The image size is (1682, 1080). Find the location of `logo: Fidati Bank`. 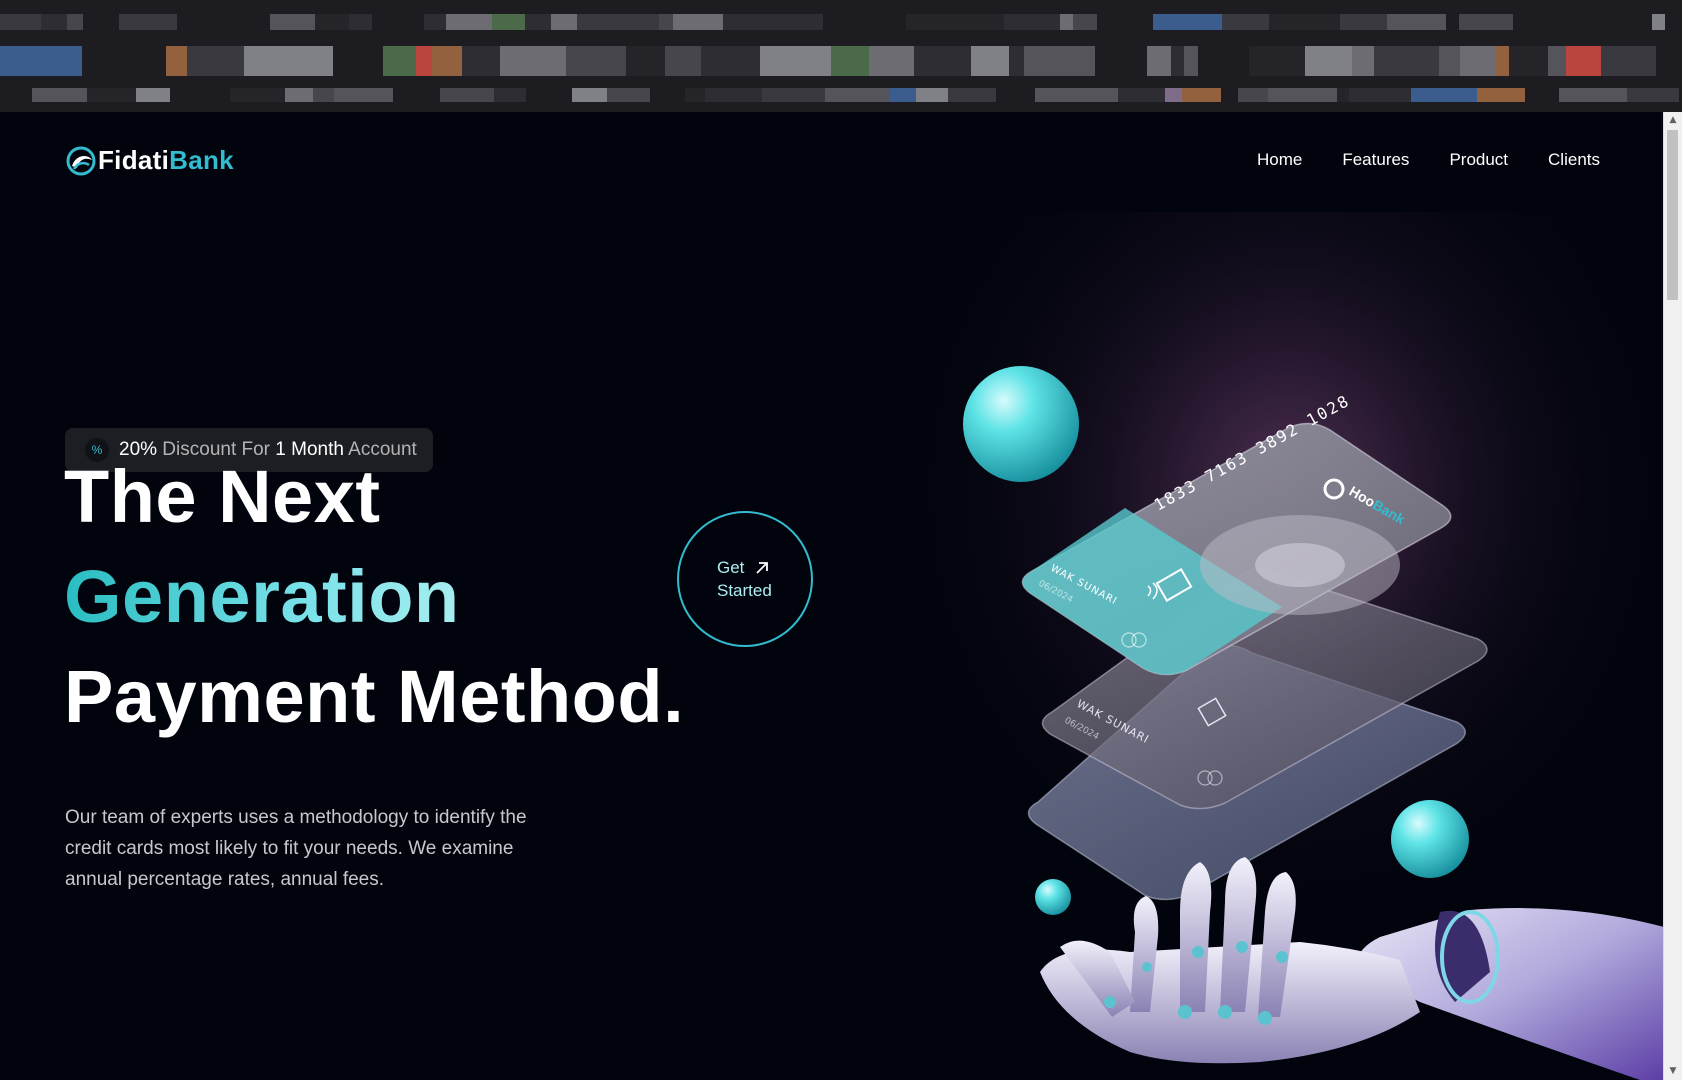

logo: Fidati Bank is located at coordinates (150, 160).